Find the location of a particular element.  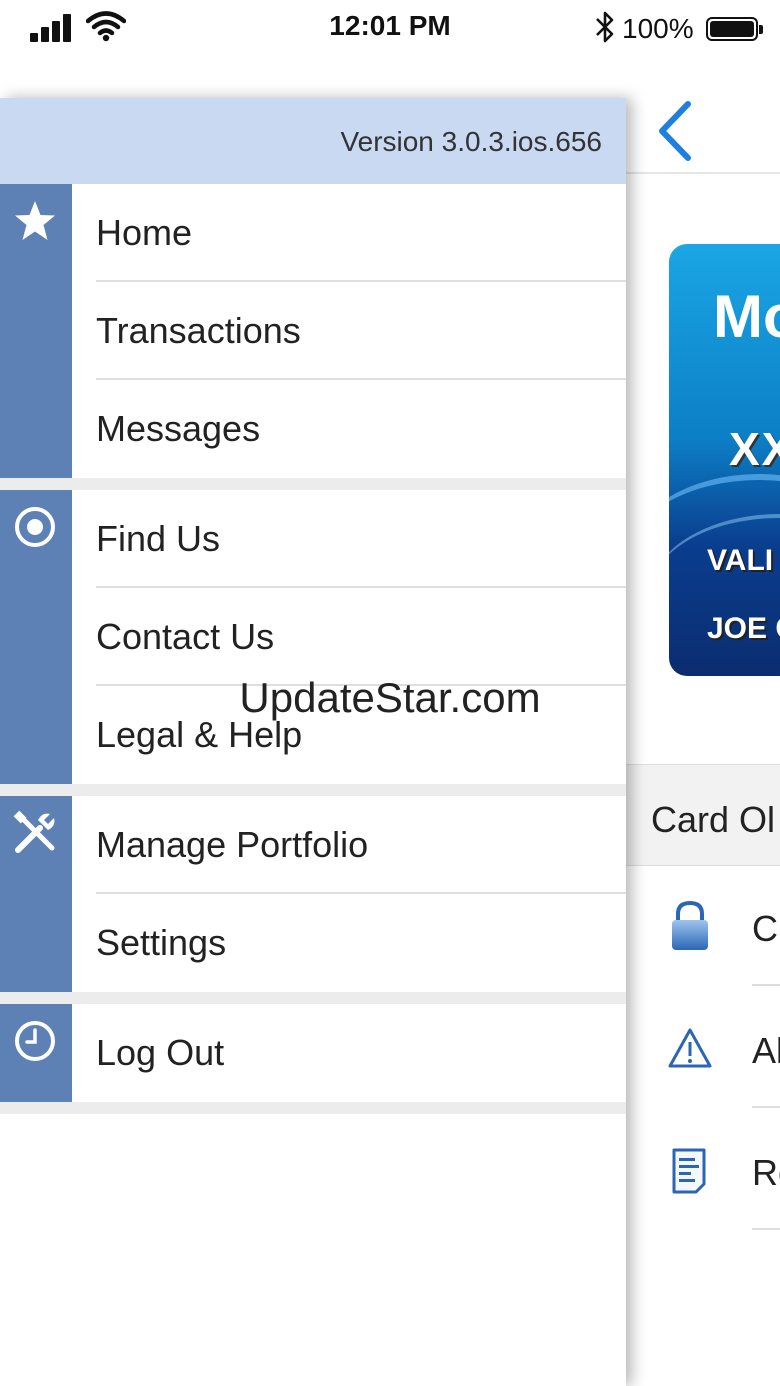

option-row: C is located at coordinates (703, 926).